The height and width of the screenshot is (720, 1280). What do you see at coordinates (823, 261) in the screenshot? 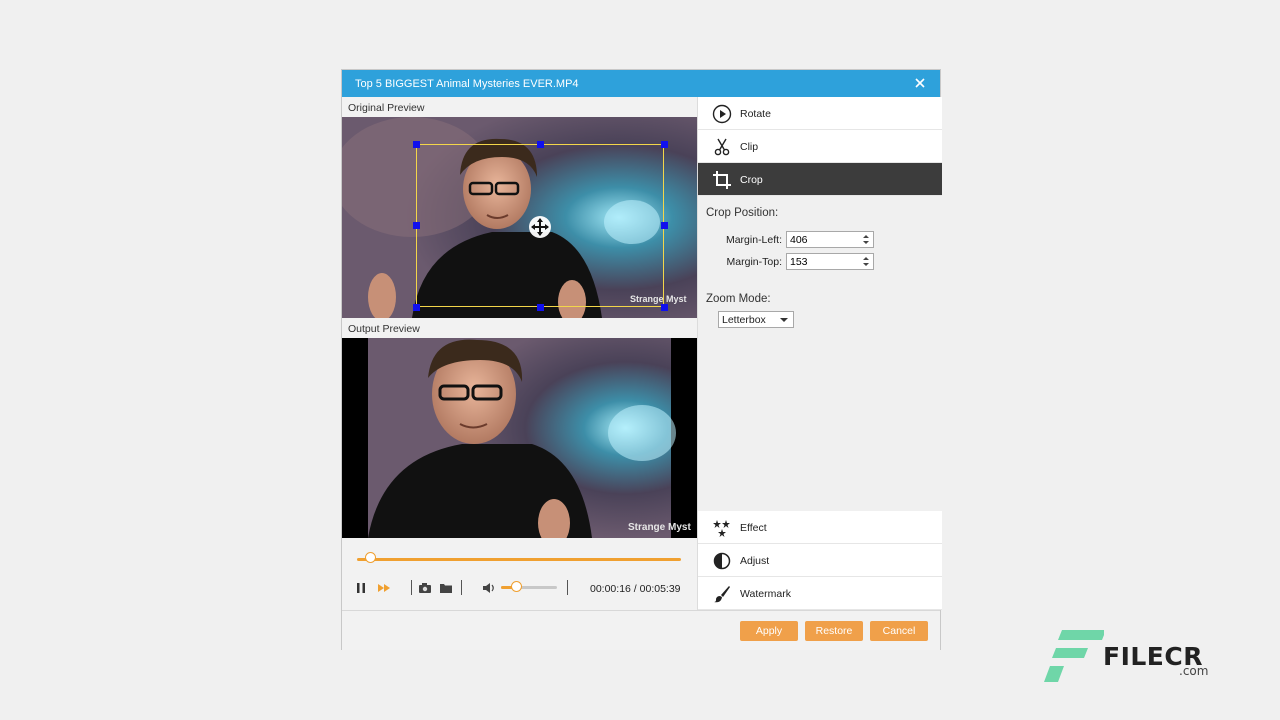
I see `margin-top-input` at bounding box center [823, 261].